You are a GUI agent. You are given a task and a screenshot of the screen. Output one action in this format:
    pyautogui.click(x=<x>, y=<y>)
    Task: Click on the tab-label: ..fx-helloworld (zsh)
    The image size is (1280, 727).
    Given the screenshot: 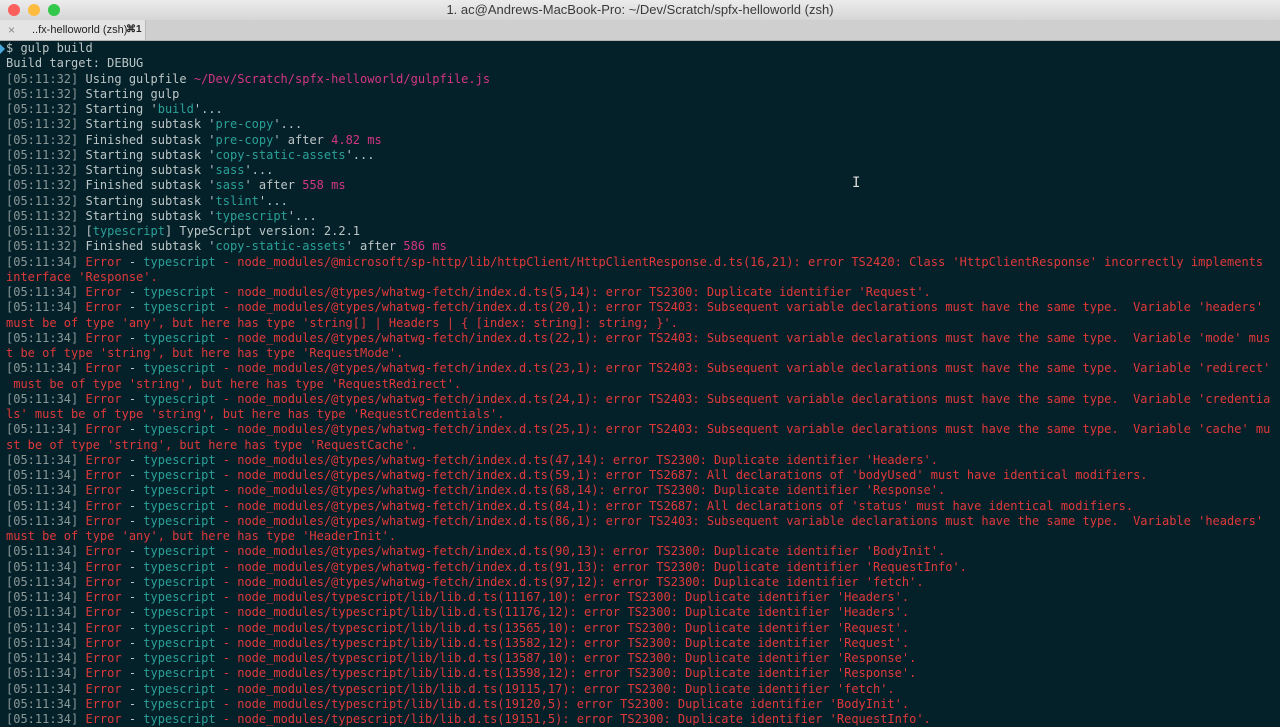 What is the action you would take?
    pyautogui.click(x=80, y=30)
    